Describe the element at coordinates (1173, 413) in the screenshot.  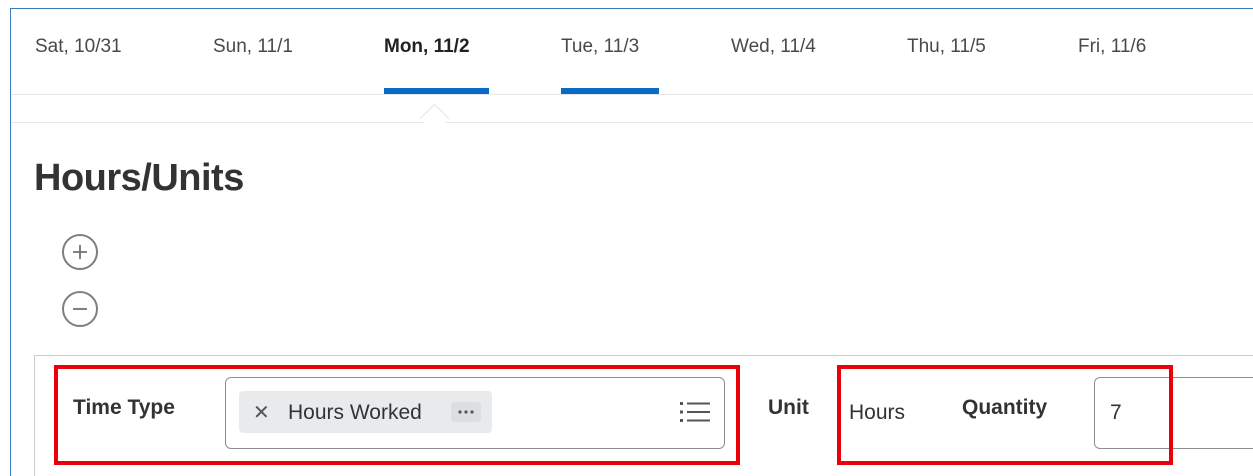
I see `quantity-input` at that location.